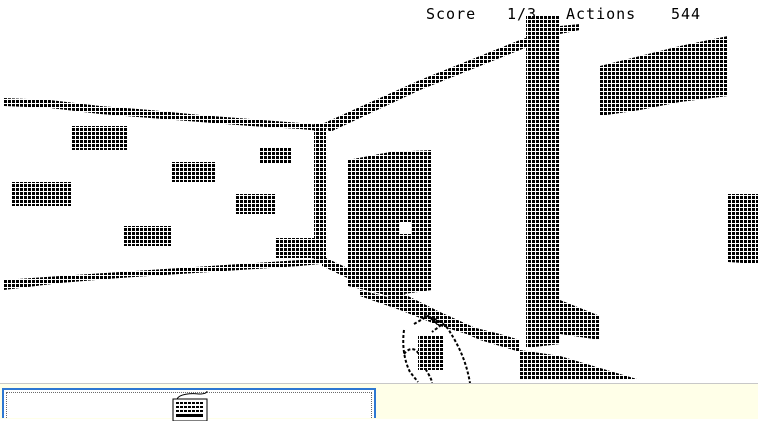  Describe the element at coordinates (522, 14) in the screenshot. I see `score-value: 1/3` at that location.